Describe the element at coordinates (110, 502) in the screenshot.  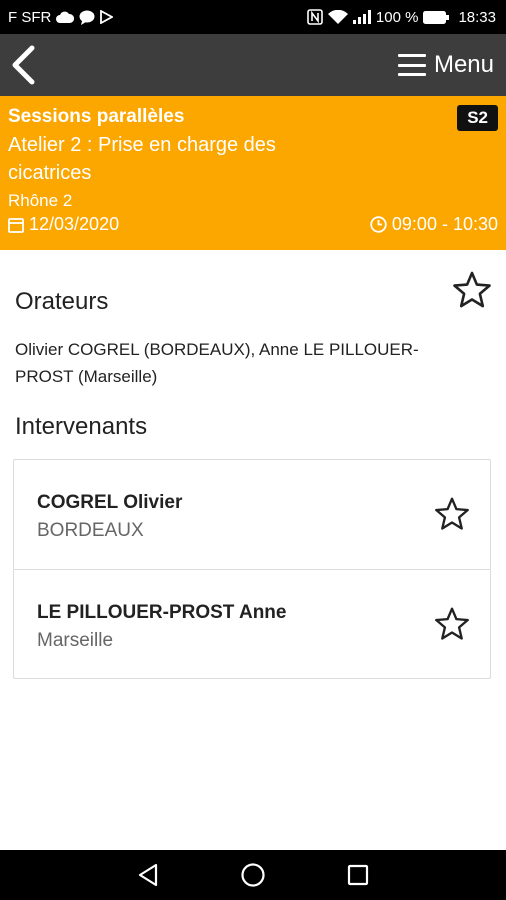
I see `speaker-name: COGREL Olivier` at that location.